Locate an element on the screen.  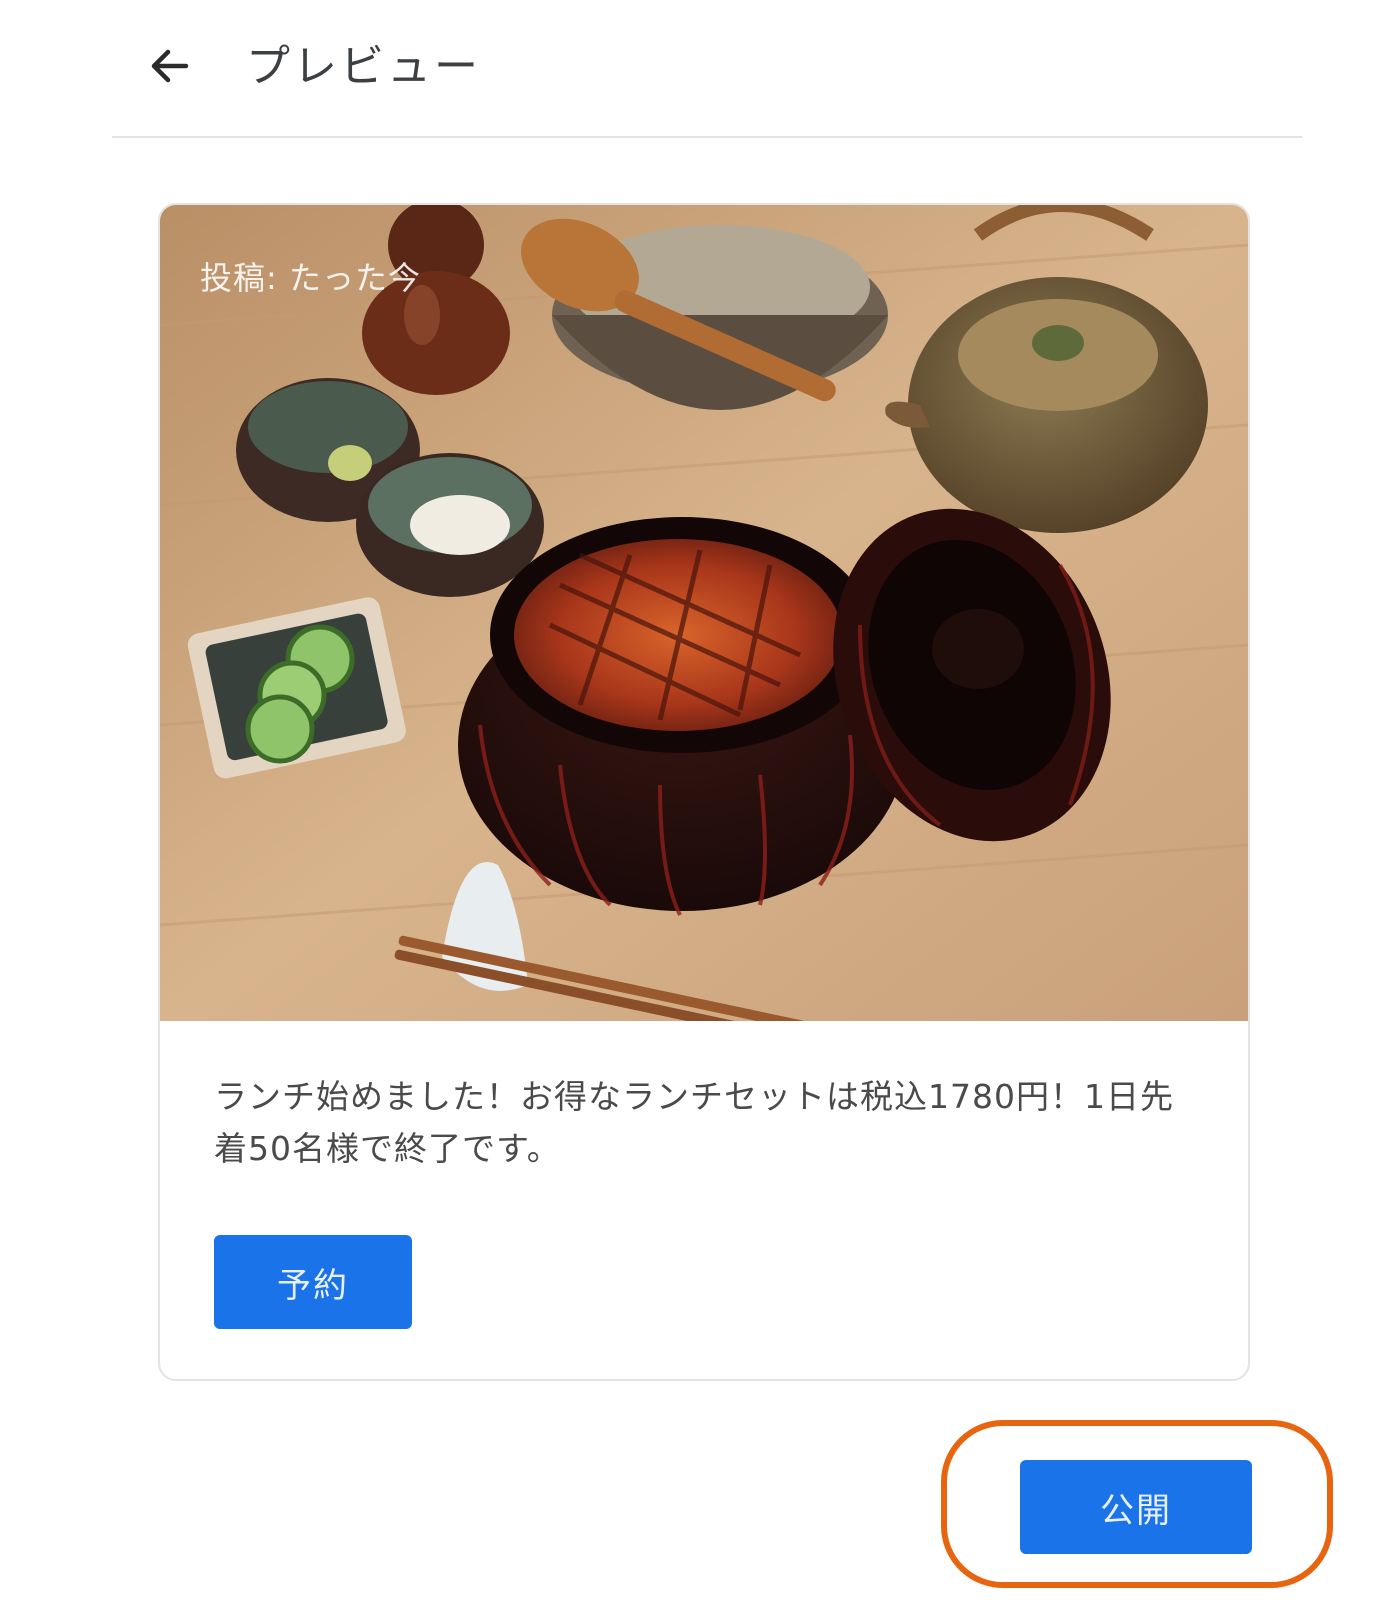
arrow-left-icon is located at coordinates (170, 66).